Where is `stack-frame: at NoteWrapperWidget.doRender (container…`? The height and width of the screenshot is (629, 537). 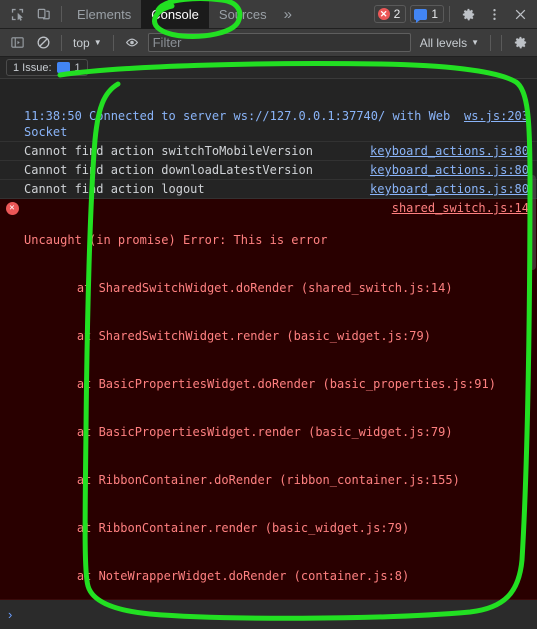 stack-frame: at NoteWrapperWidget.doRender (container… is located at coordinates (276, 576).